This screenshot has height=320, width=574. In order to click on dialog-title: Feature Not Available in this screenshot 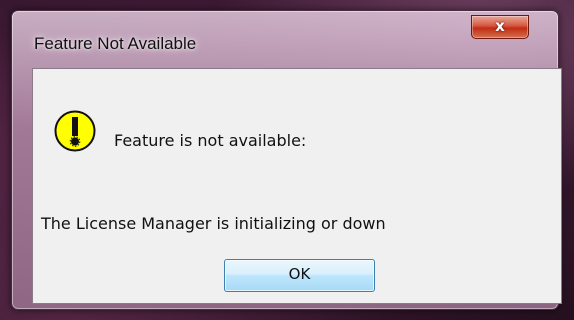, I will do `click(115, 43)`.